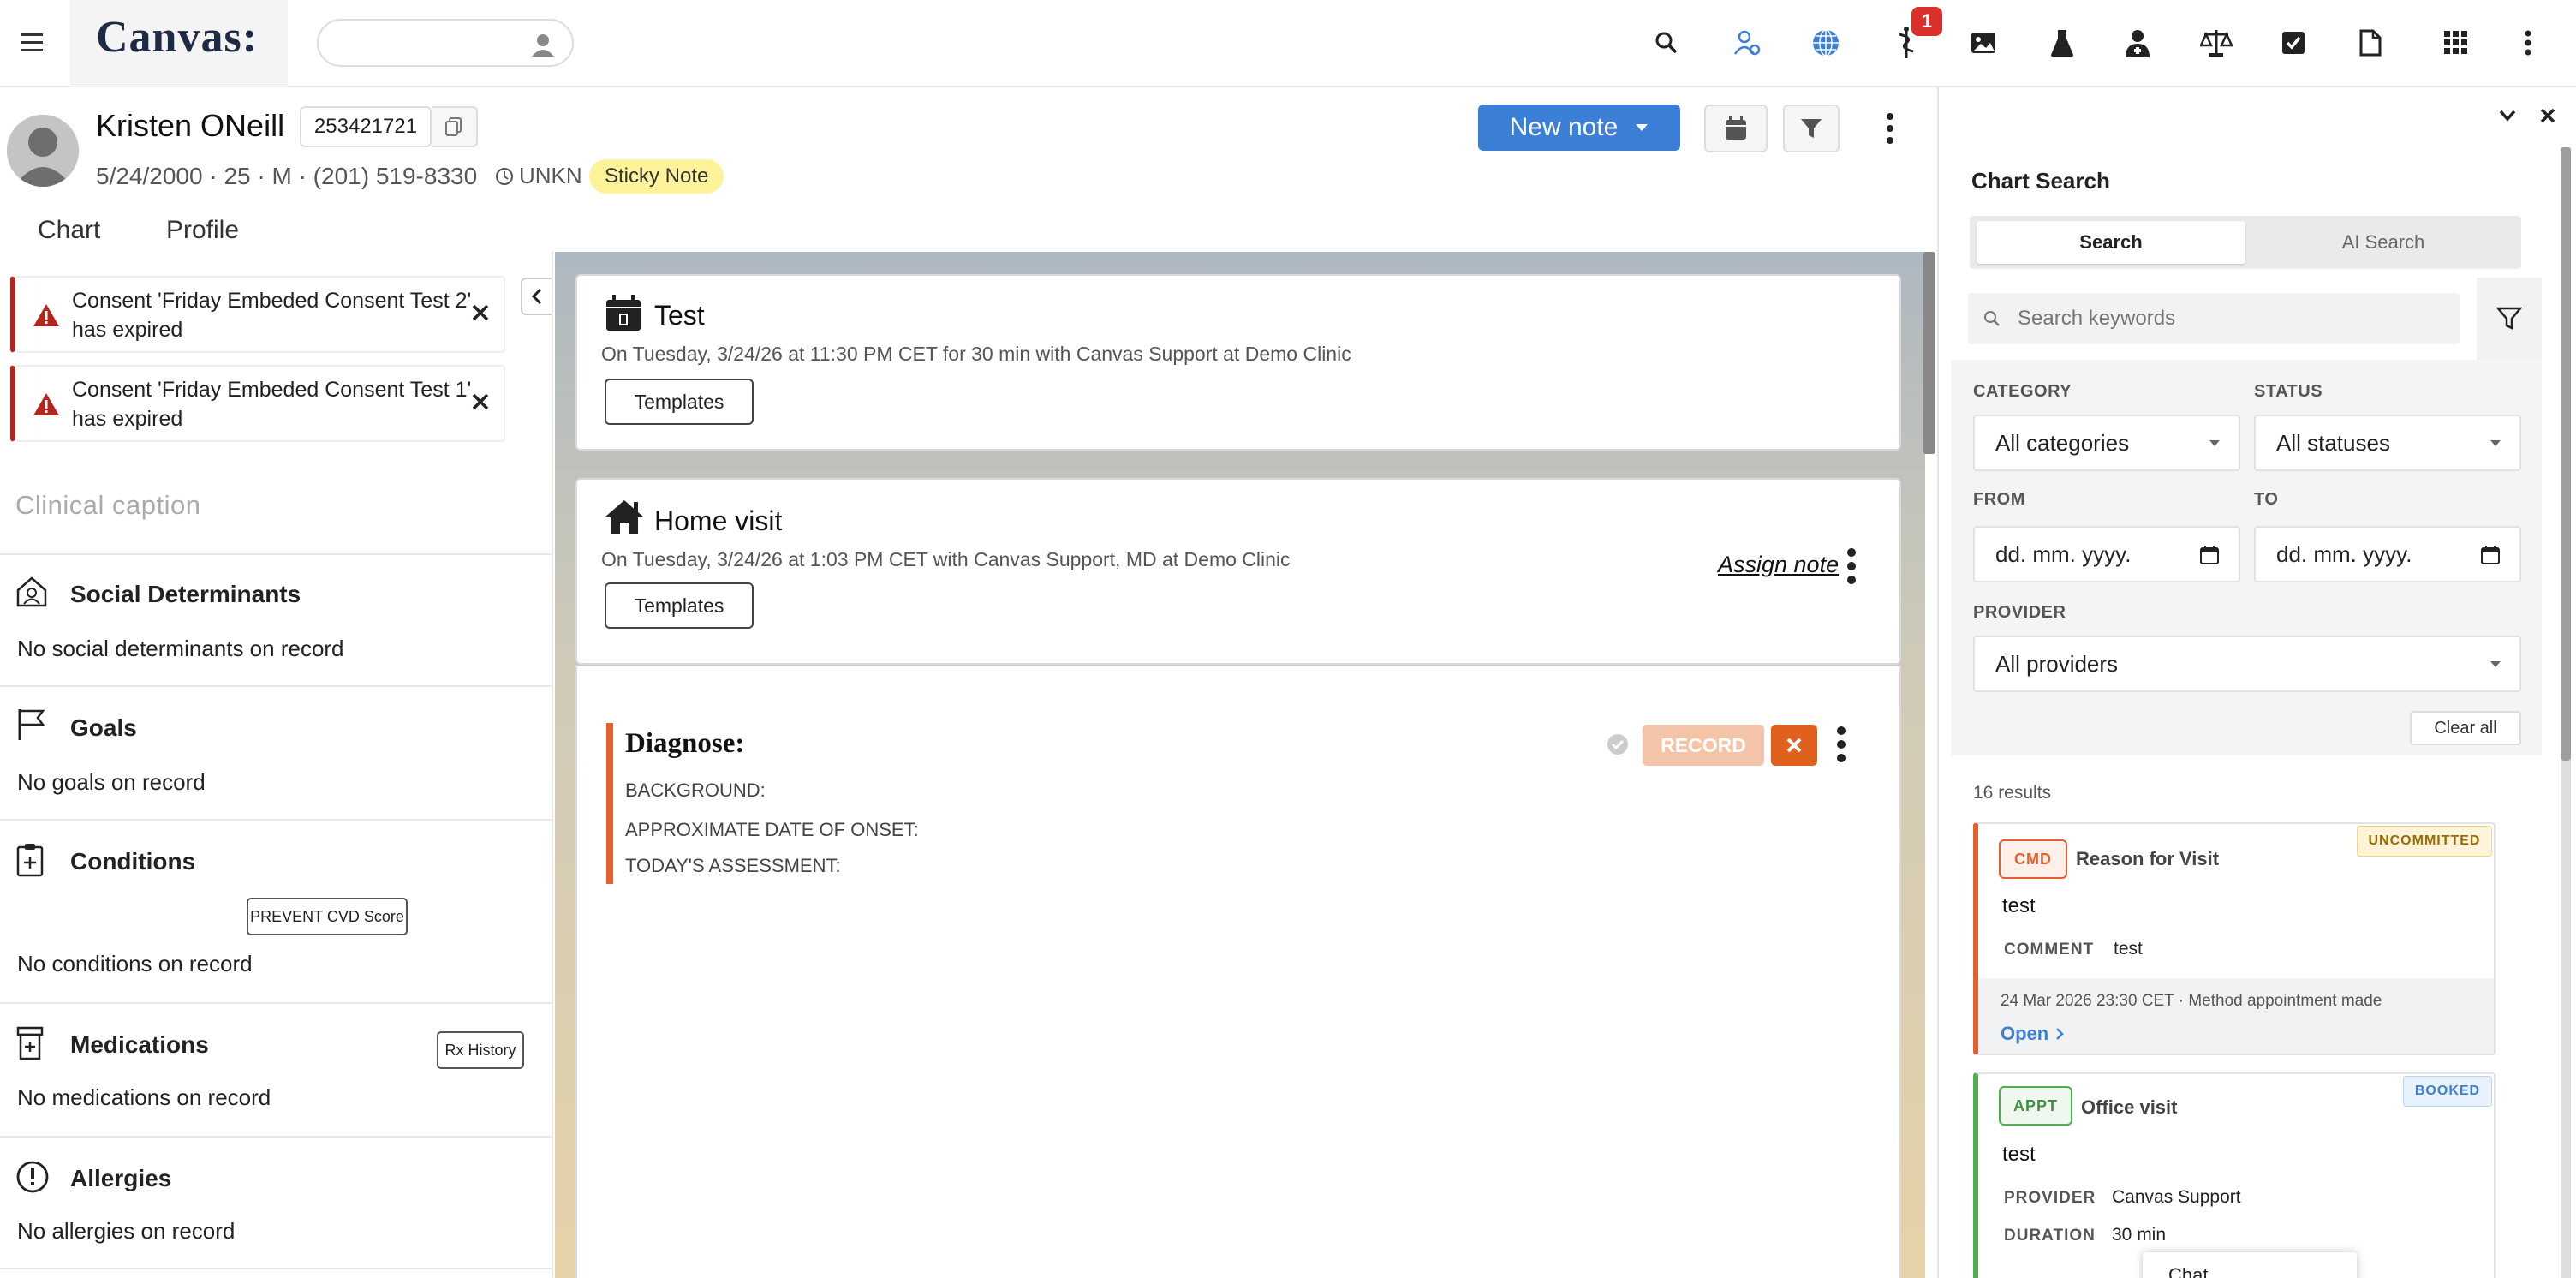  I want to click on globe-icon, so click(1826, 43).